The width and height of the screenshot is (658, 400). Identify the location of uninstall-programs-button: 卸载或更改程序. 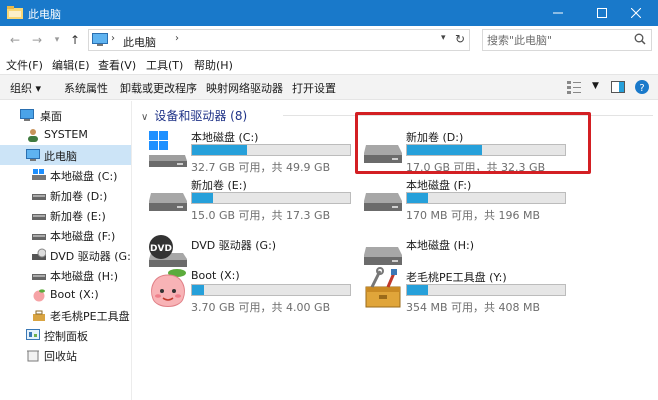
(158, 88).